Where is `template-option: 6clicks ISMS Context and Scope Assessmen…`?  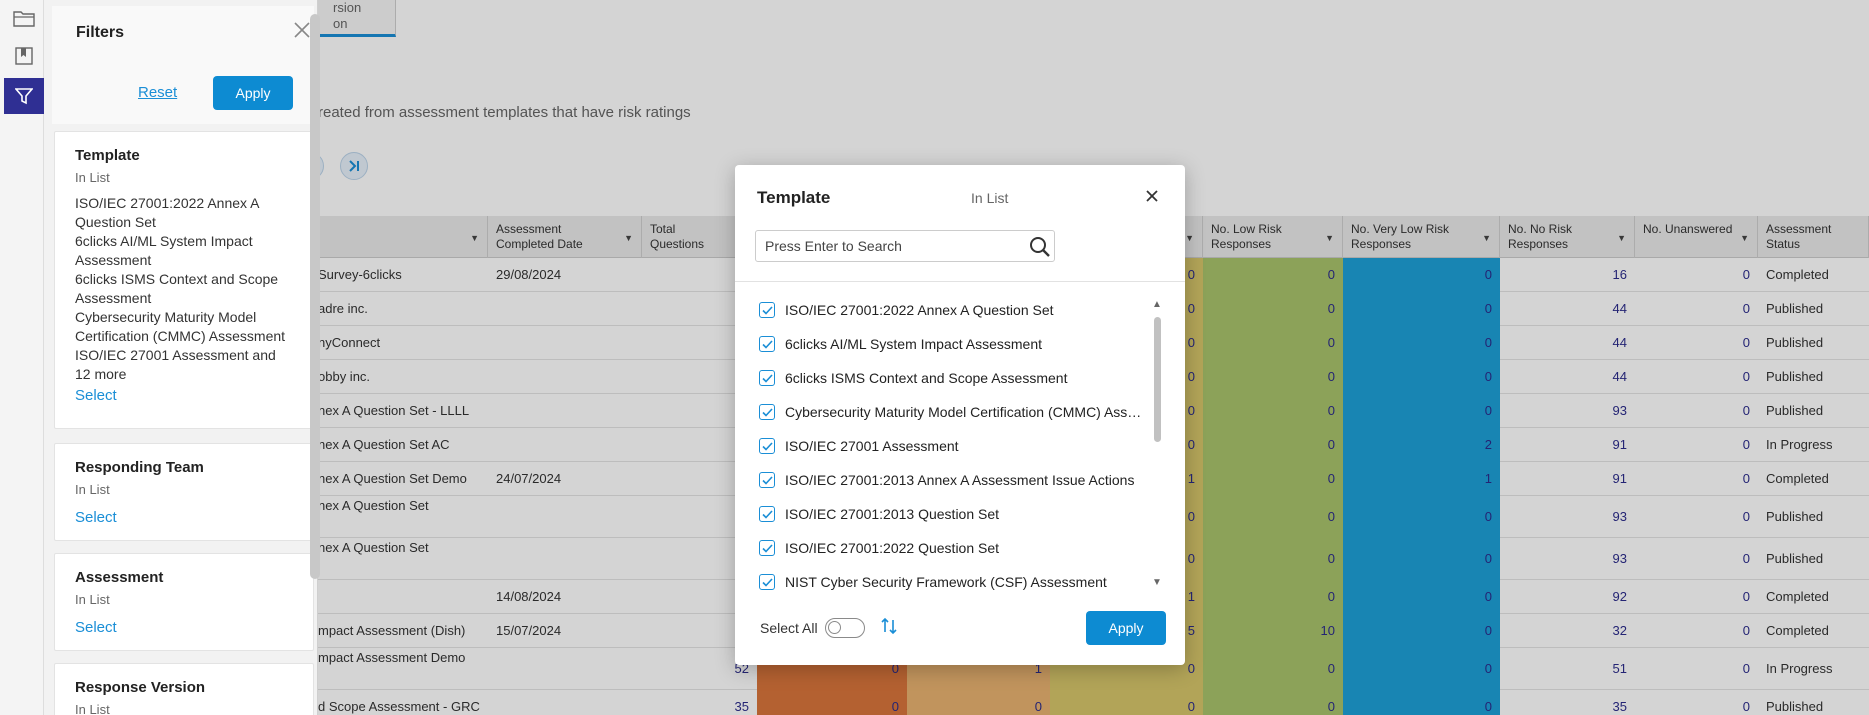
template-option: 6clicks ISMS Context and Scope Assessmen… is located at coordinates (950, 378).